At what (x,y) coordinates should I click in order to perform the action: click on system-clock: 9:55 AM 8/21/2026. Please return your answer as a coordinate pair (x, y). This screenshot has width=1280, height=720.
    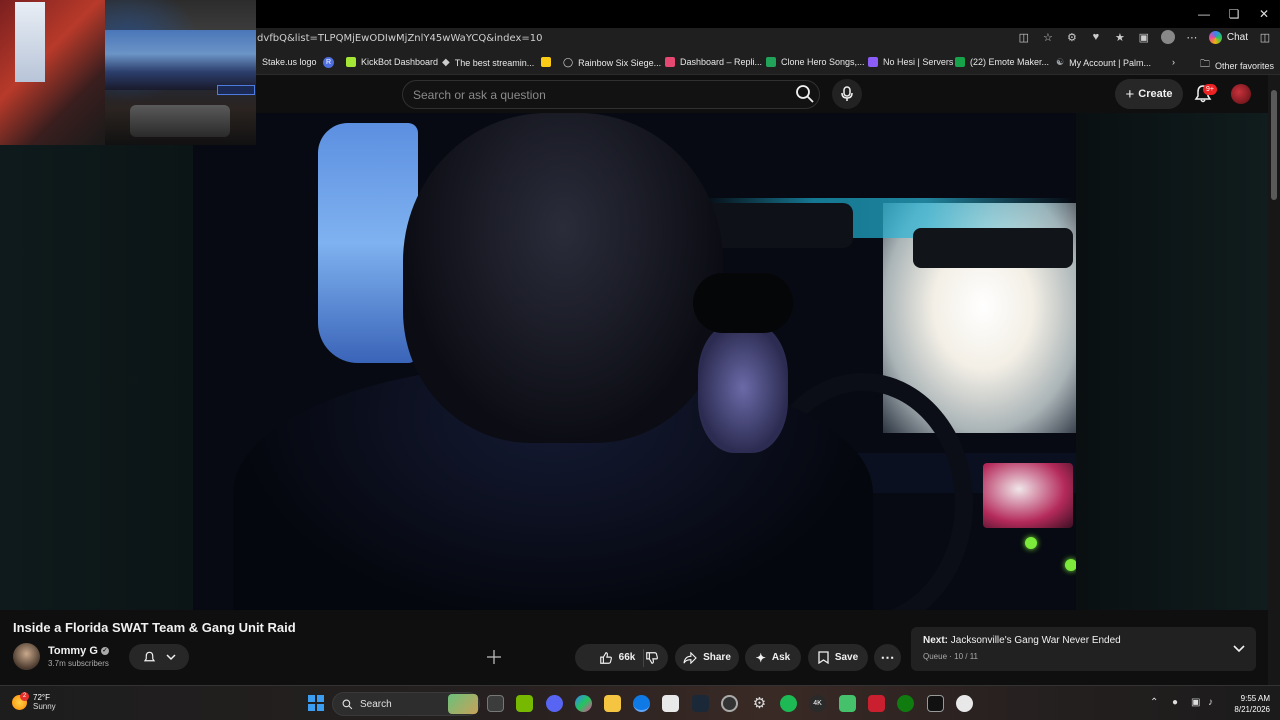
    Looking at the image, I should click on (1248, 704).